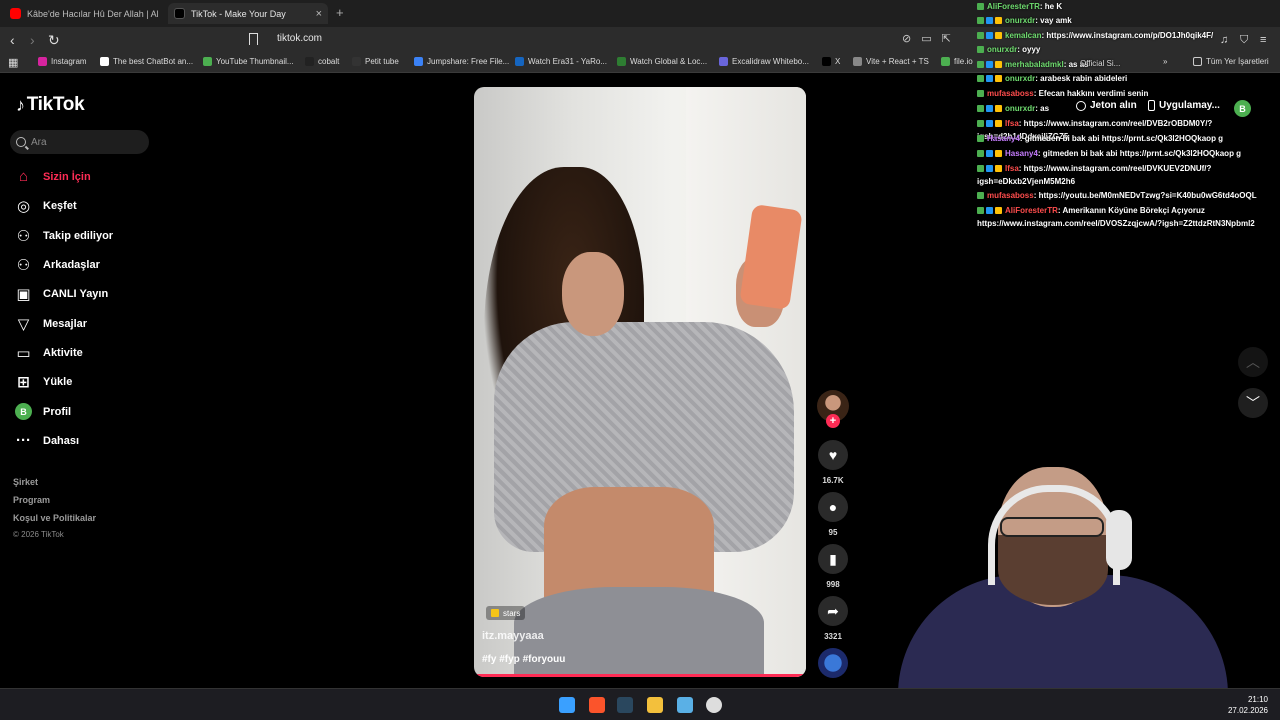 The width and height of the screenshot is (1280, 720). Describe the element at coordinates (63, 235) in the screenshot. I see `sidebar-item-user-plus: ⚇ Takip ediliyor` at that location.